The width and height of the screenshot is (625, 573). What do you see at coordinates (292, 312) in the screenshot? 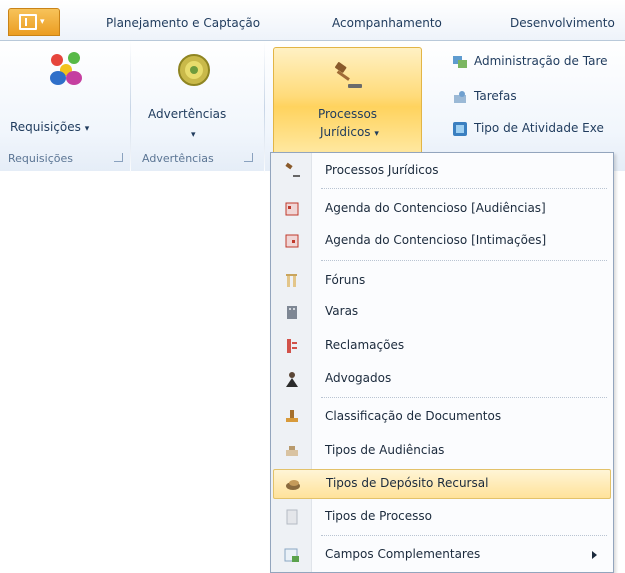
I see `building-icon` at bounding box center [292, 312].